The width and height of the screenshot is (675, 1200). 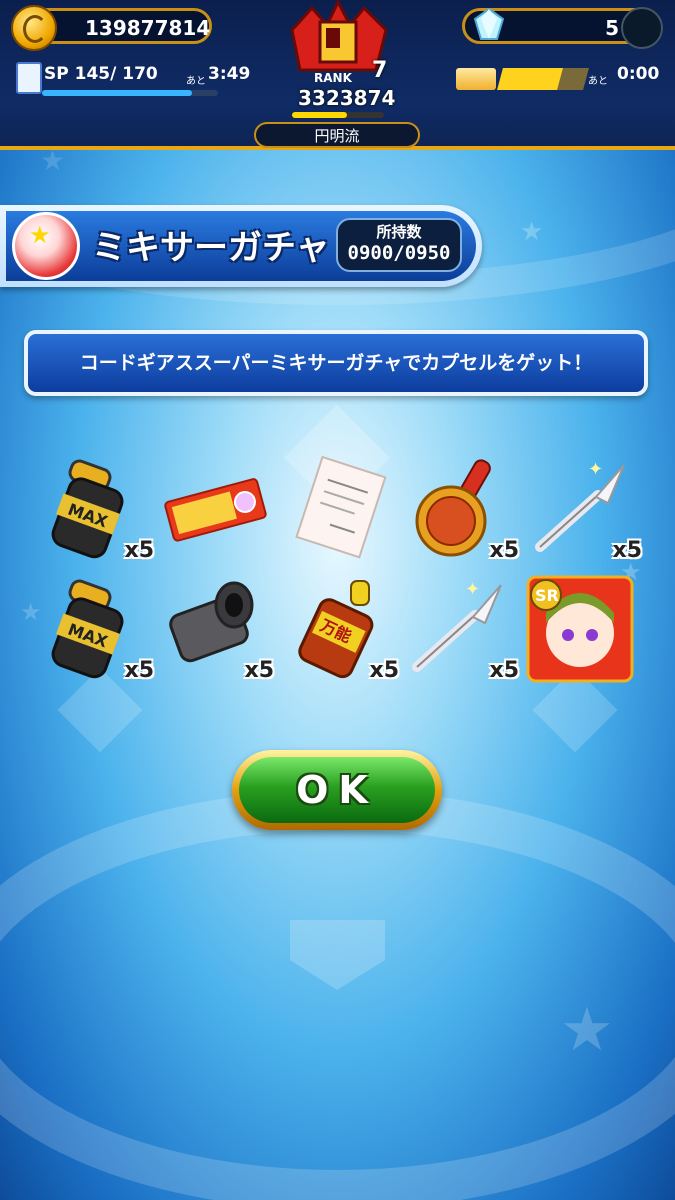 What do you see at coordinates (380, 70) in the screenshot?
I see `rank-number: 7` at bounding box center [380, 70].